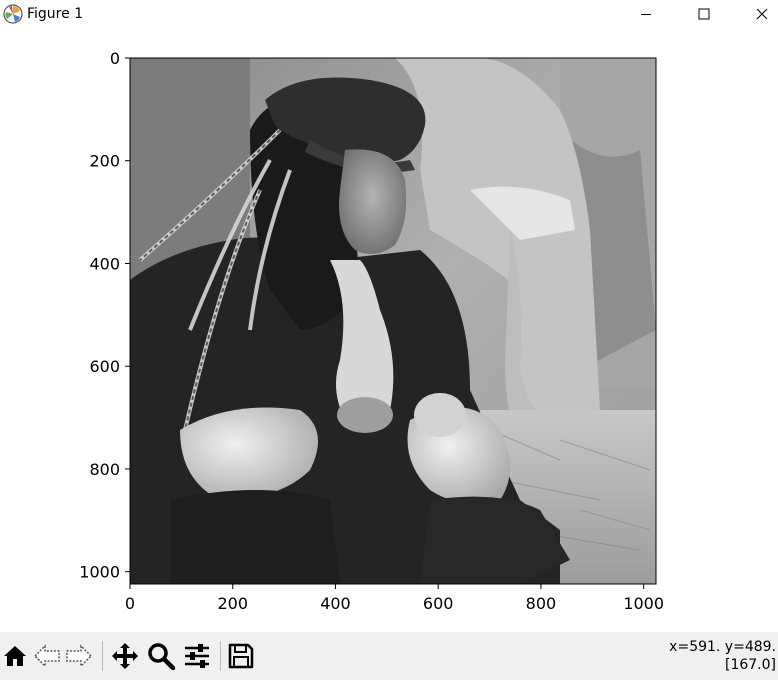 The height and width of the screenshot is (680, 778). I want to click on home-button, so click(15, 656).